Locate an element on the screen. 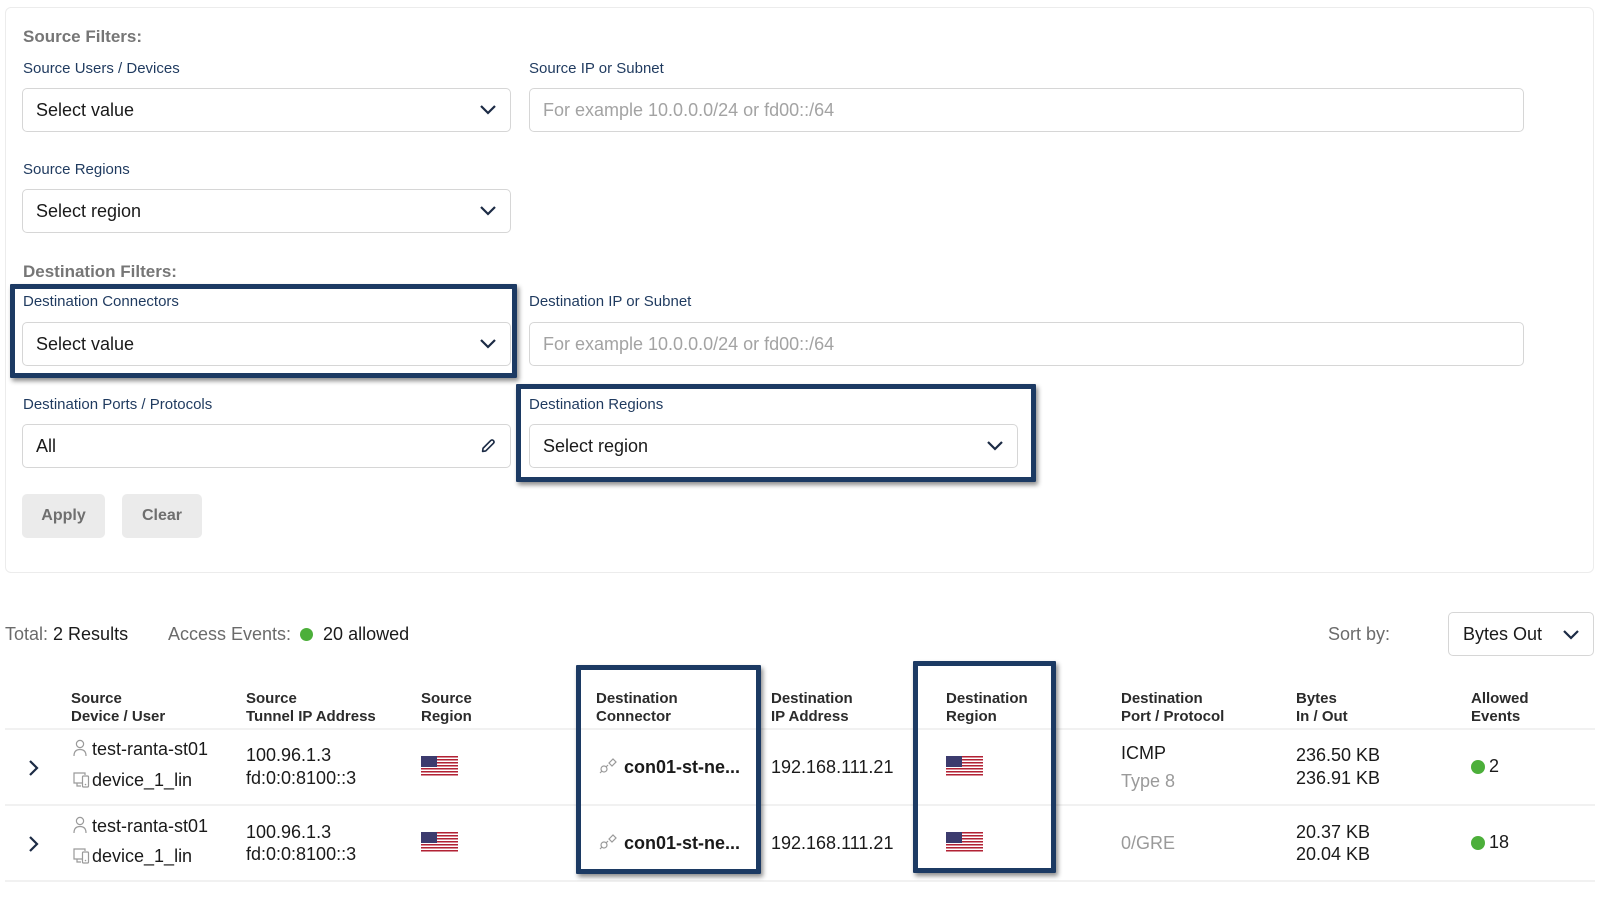 This screenshot has height=907, width=1600. header-source-tunnel-ip: Source Tunnel IP Address is located at coordinates (311, 708).